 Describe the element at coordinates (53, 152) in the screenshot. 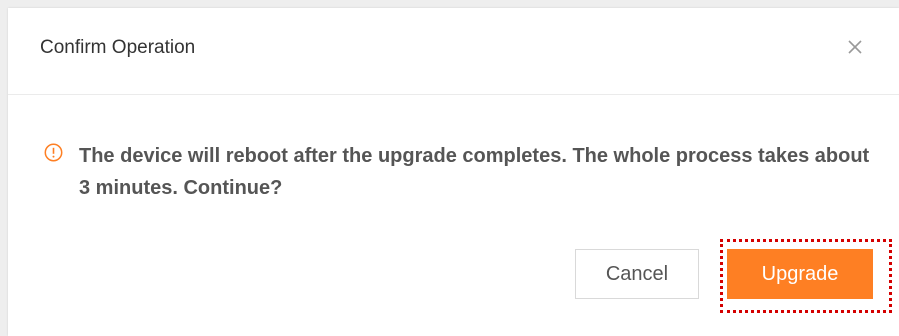

I see `warning-circle-icon` at that location.